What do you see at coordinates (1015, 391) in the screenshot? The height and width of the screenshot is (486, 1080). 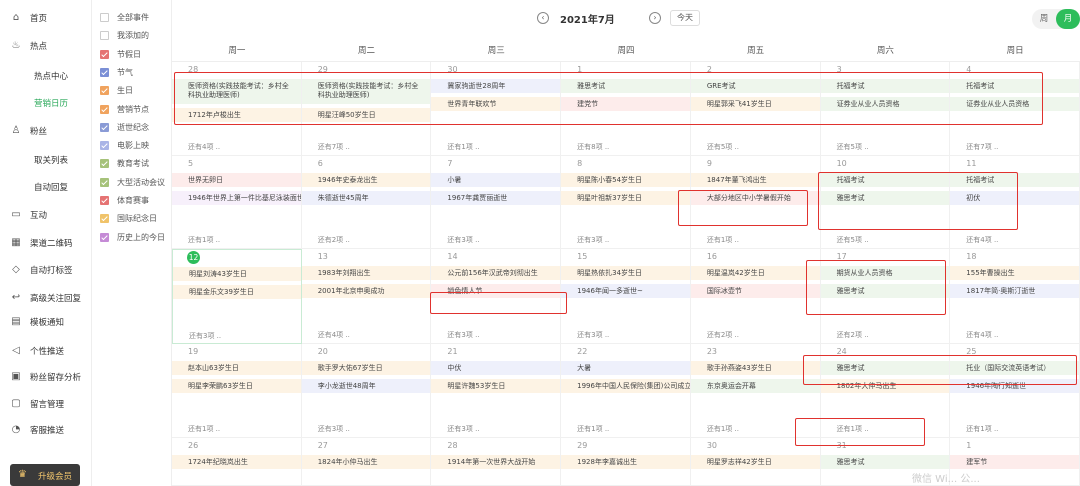 I see `day-cell: 25 托业（国际交流英语考试） 1946年陶行知逝世 还有1项 ..` at bounding box center [1015, 391].